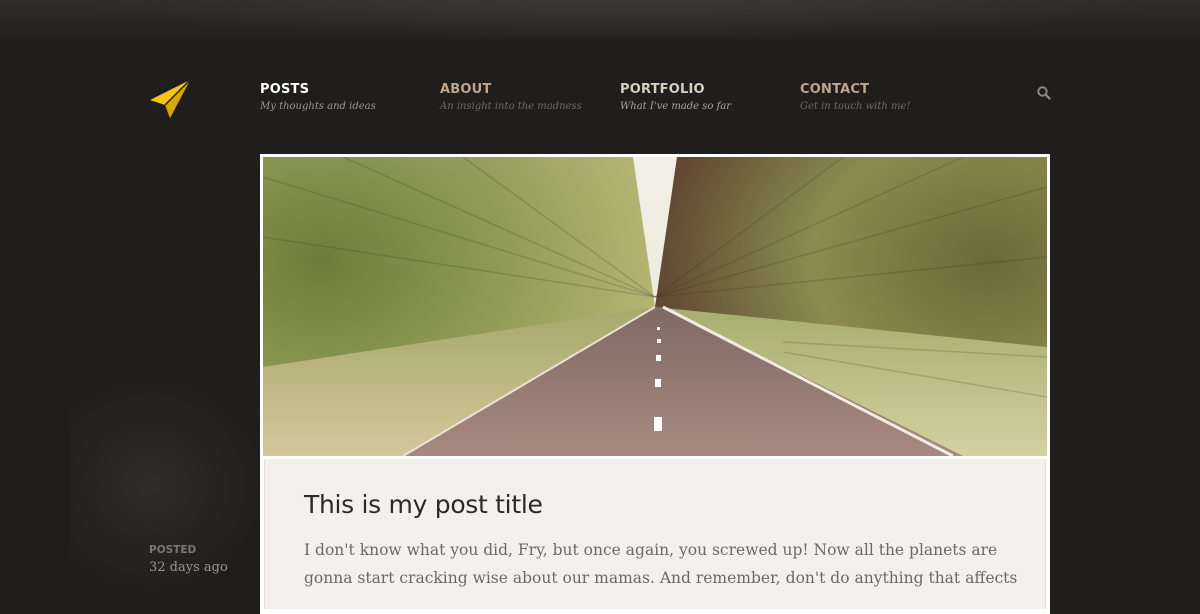 The height and width of the screenshot is (614, 1200). Describe the element at coordinates (855, 98) in the screenshot. I see `nav-item-contact: CONTACT Get in touch with me!` at that location.